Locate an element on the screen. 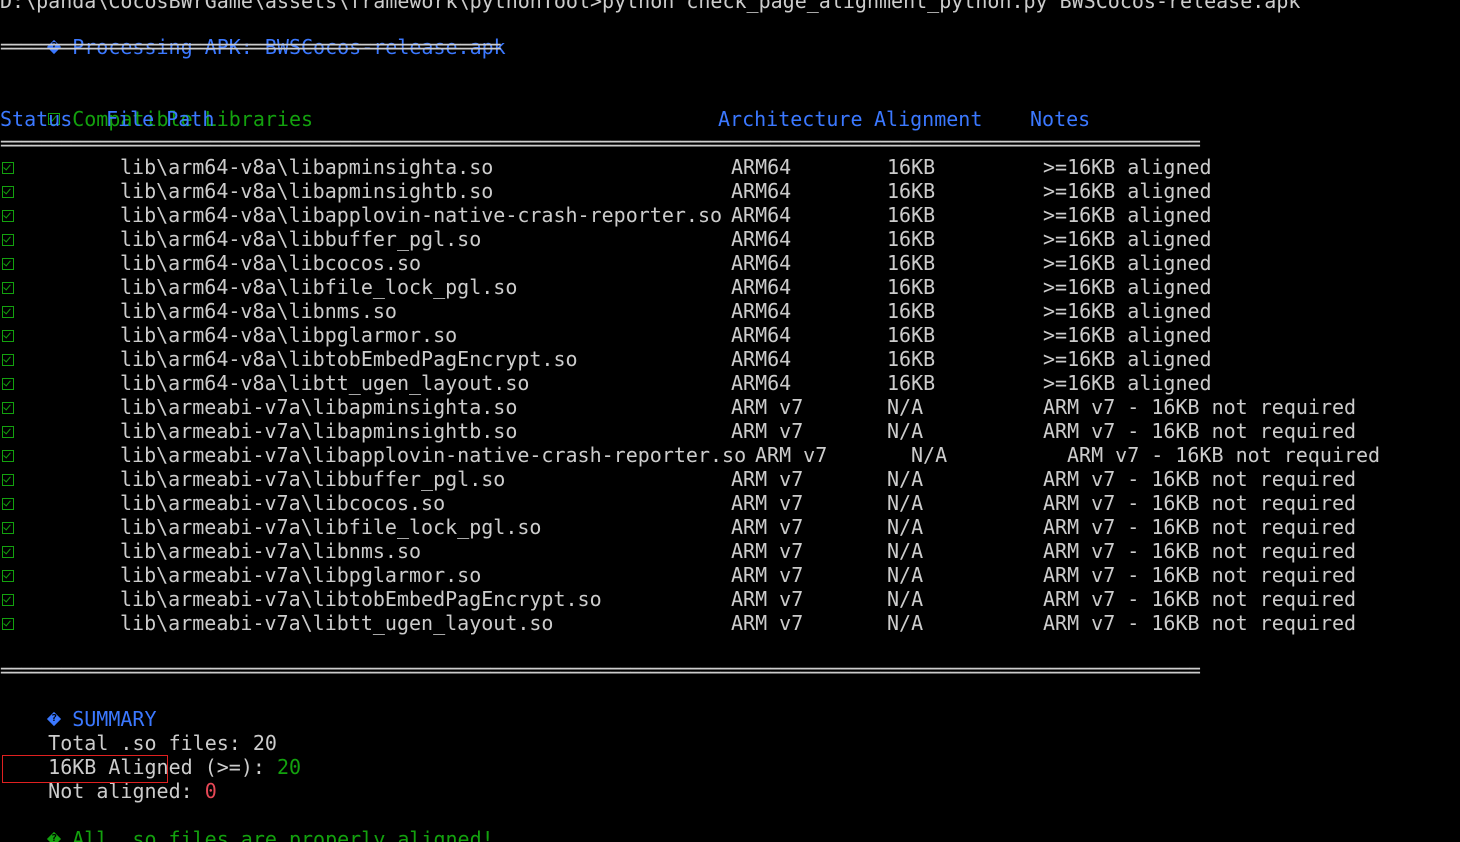 This screenshot has height=842, width=1460. file-path-cell: lib\armeabi-v7a\libnms.so is located at coordinates (271, 551).